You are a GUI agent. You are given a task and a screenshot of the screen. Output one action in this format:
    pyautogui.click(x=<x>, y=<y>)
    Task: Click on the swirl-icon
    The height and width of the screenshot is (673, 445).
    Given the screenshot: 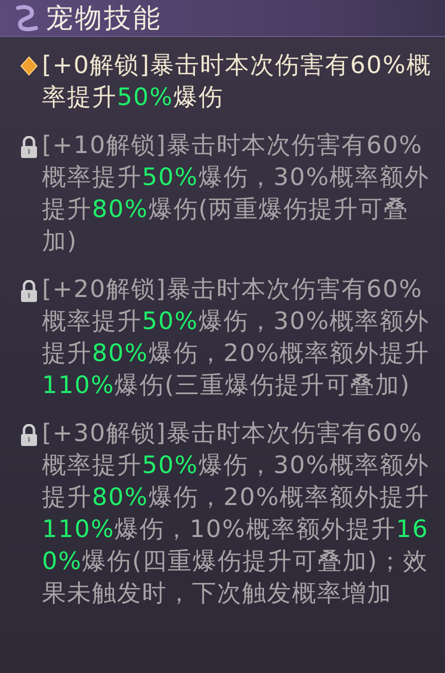 What is the action you would take?
    pyautogui.click(x=27, y=18)
    